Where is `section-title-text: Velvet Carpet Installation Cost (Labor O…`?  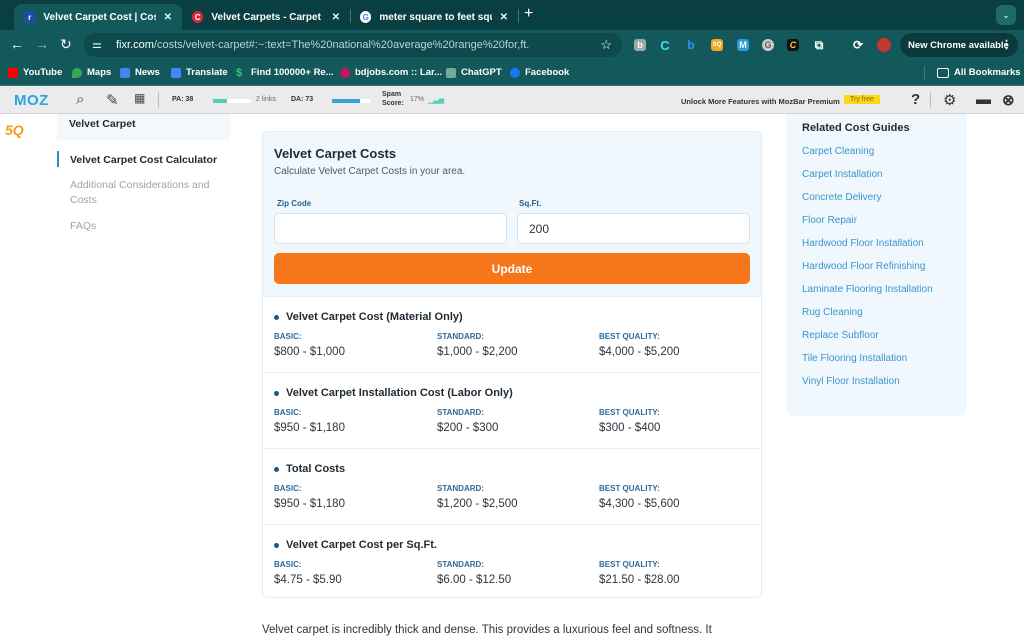 section-title-text: Velvet Carpet Installation Cost (Labor O… is located at coordinates (399, 393).